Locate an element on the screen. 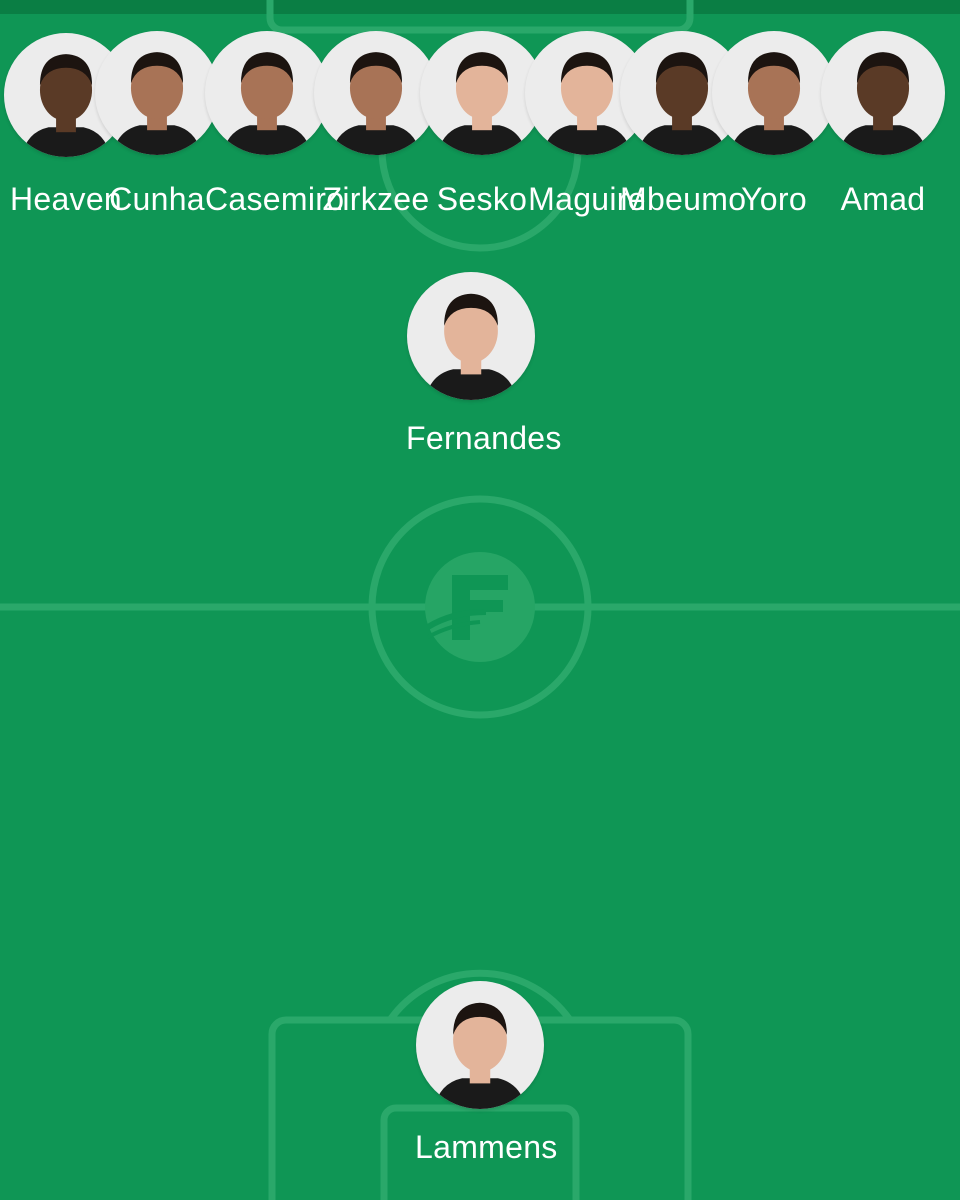 The height and width of the screenshot is (1200, 960). player-name: Lammens is located at coordinates (486, 1147).